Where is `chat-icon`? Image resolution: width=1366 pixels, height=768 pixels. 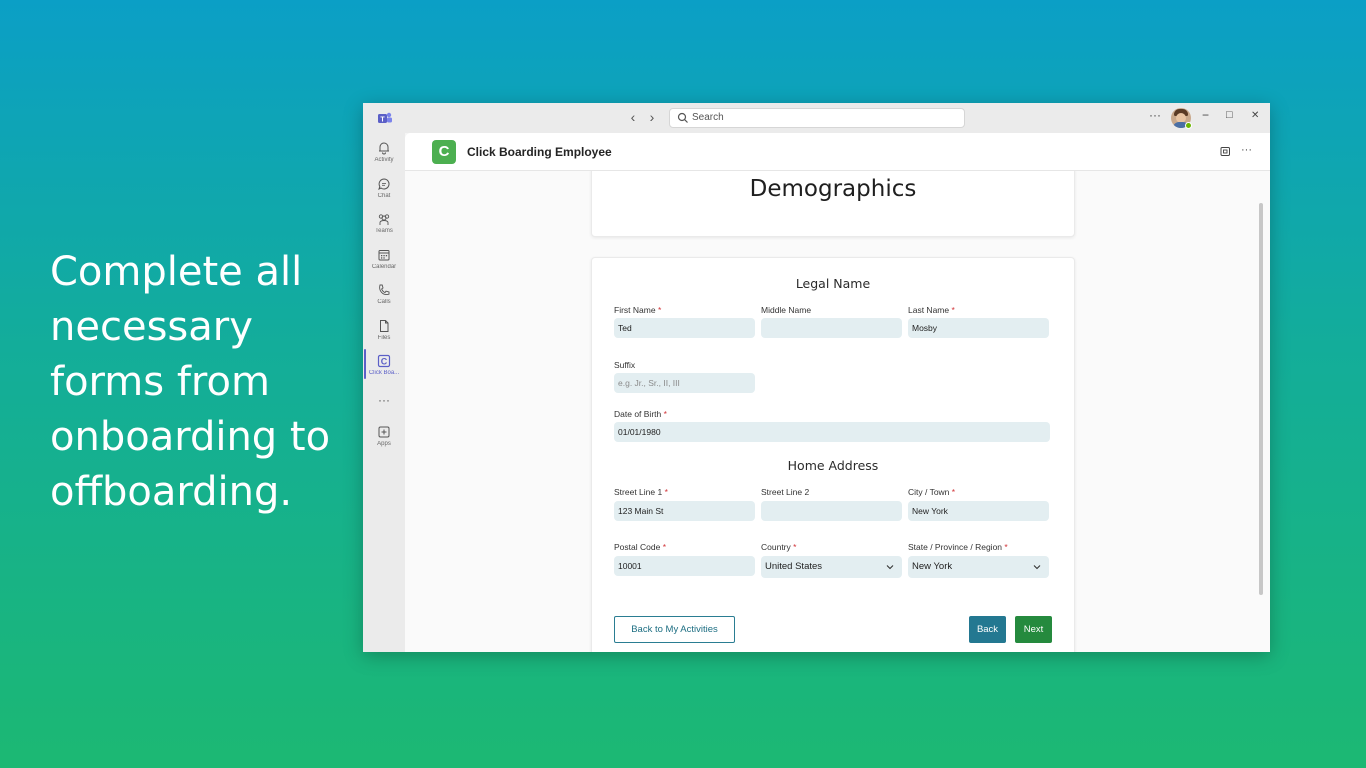
chat-icon is located at coordinates (384, 184).